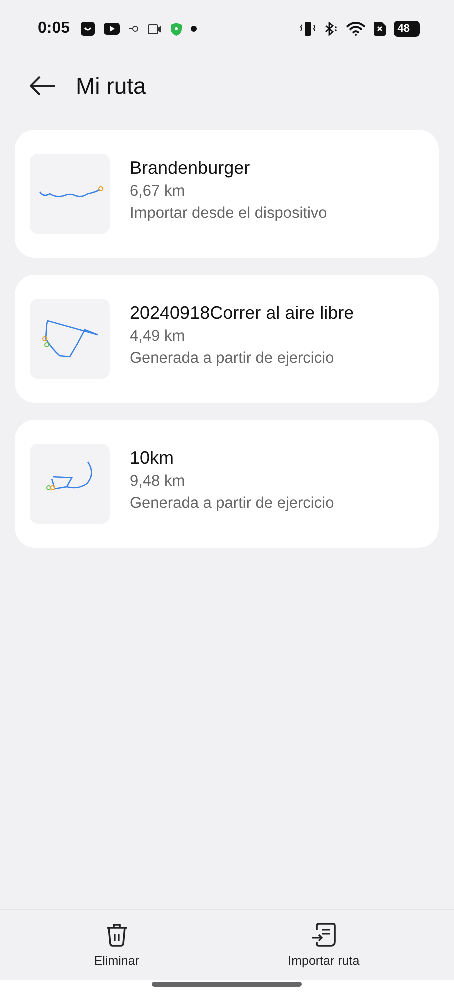 The image size is (454, 1000). Describe the element at coordinates (191, 168) in the screenshot. I see `route-name: Brandenburger` at that location.